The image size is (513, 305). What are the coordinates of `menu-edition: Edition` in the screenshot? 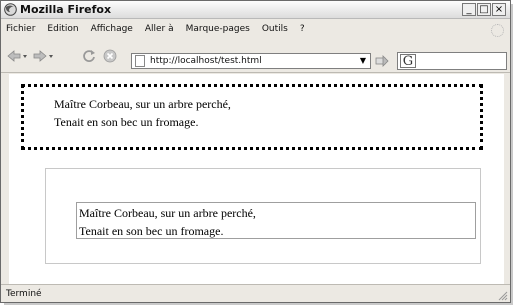 It's located at (62, 29).